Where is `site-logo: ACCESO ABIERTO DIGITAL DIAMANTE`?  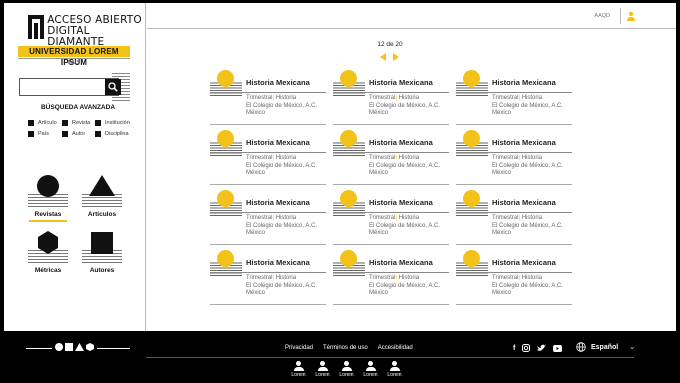
site-logo: ACCESO ABIERTO DIGITAL DIAMANTE is located at coordinates (86, 31).